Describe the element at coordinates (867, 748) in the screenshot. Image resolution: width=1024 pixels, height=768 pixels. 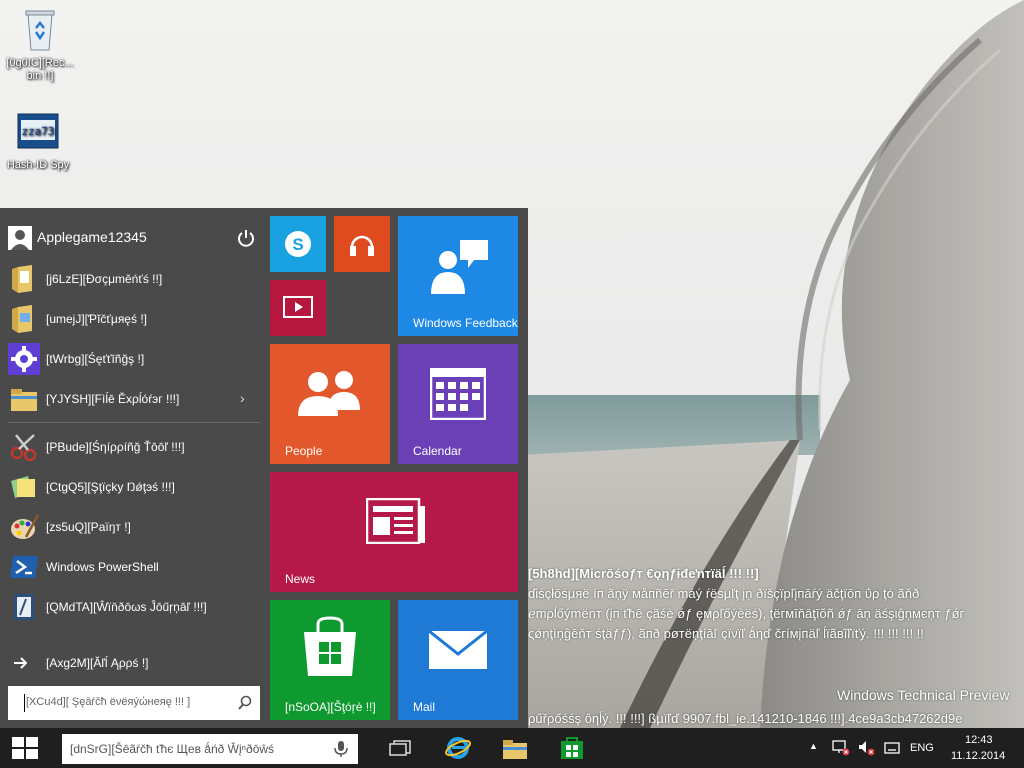
I see `volume-muted-icon` at that location.